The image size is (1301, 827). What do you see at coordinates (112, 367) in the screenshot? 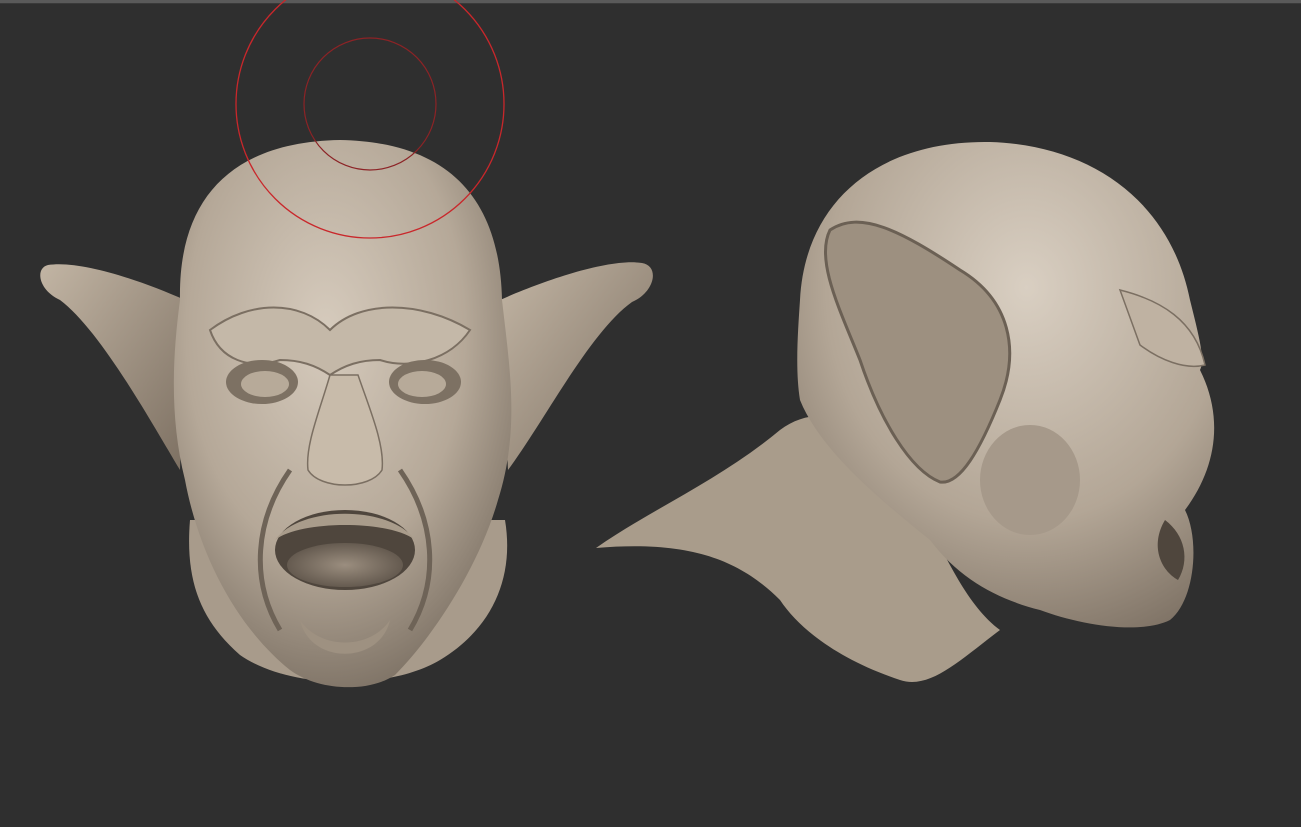
I see `front-left-ear` at bounding box center [112, 367].